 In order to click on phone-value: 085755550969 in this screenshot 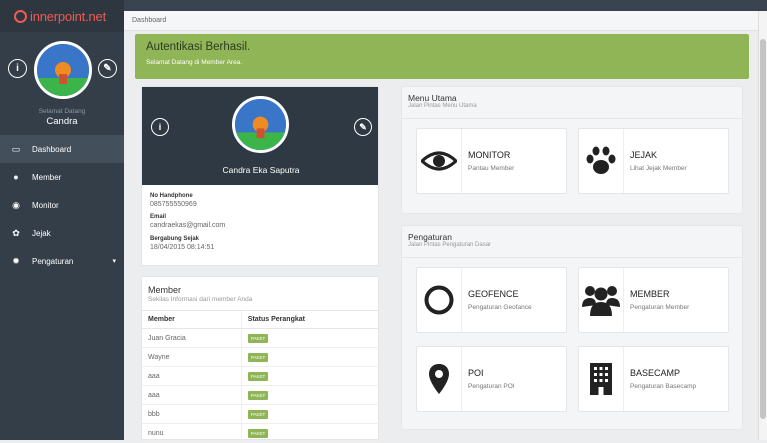, I will do `click(173, 204)`.